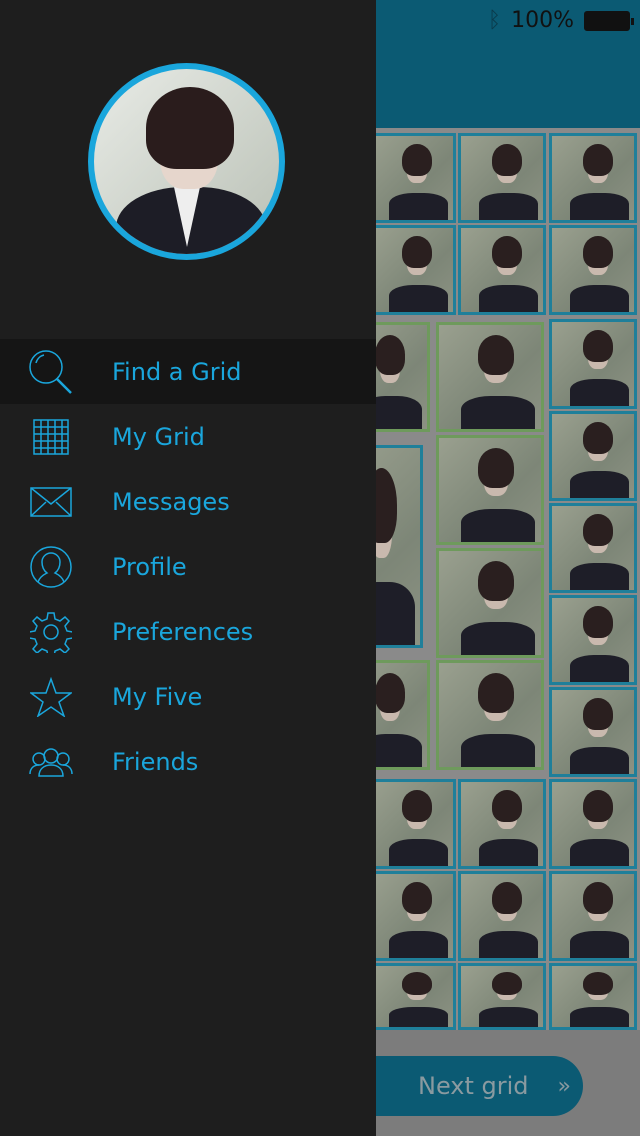  Describe the element at coordinates (494, 20) in the screenshot. I see `bluetooth-icon: ᛒ` at that location.